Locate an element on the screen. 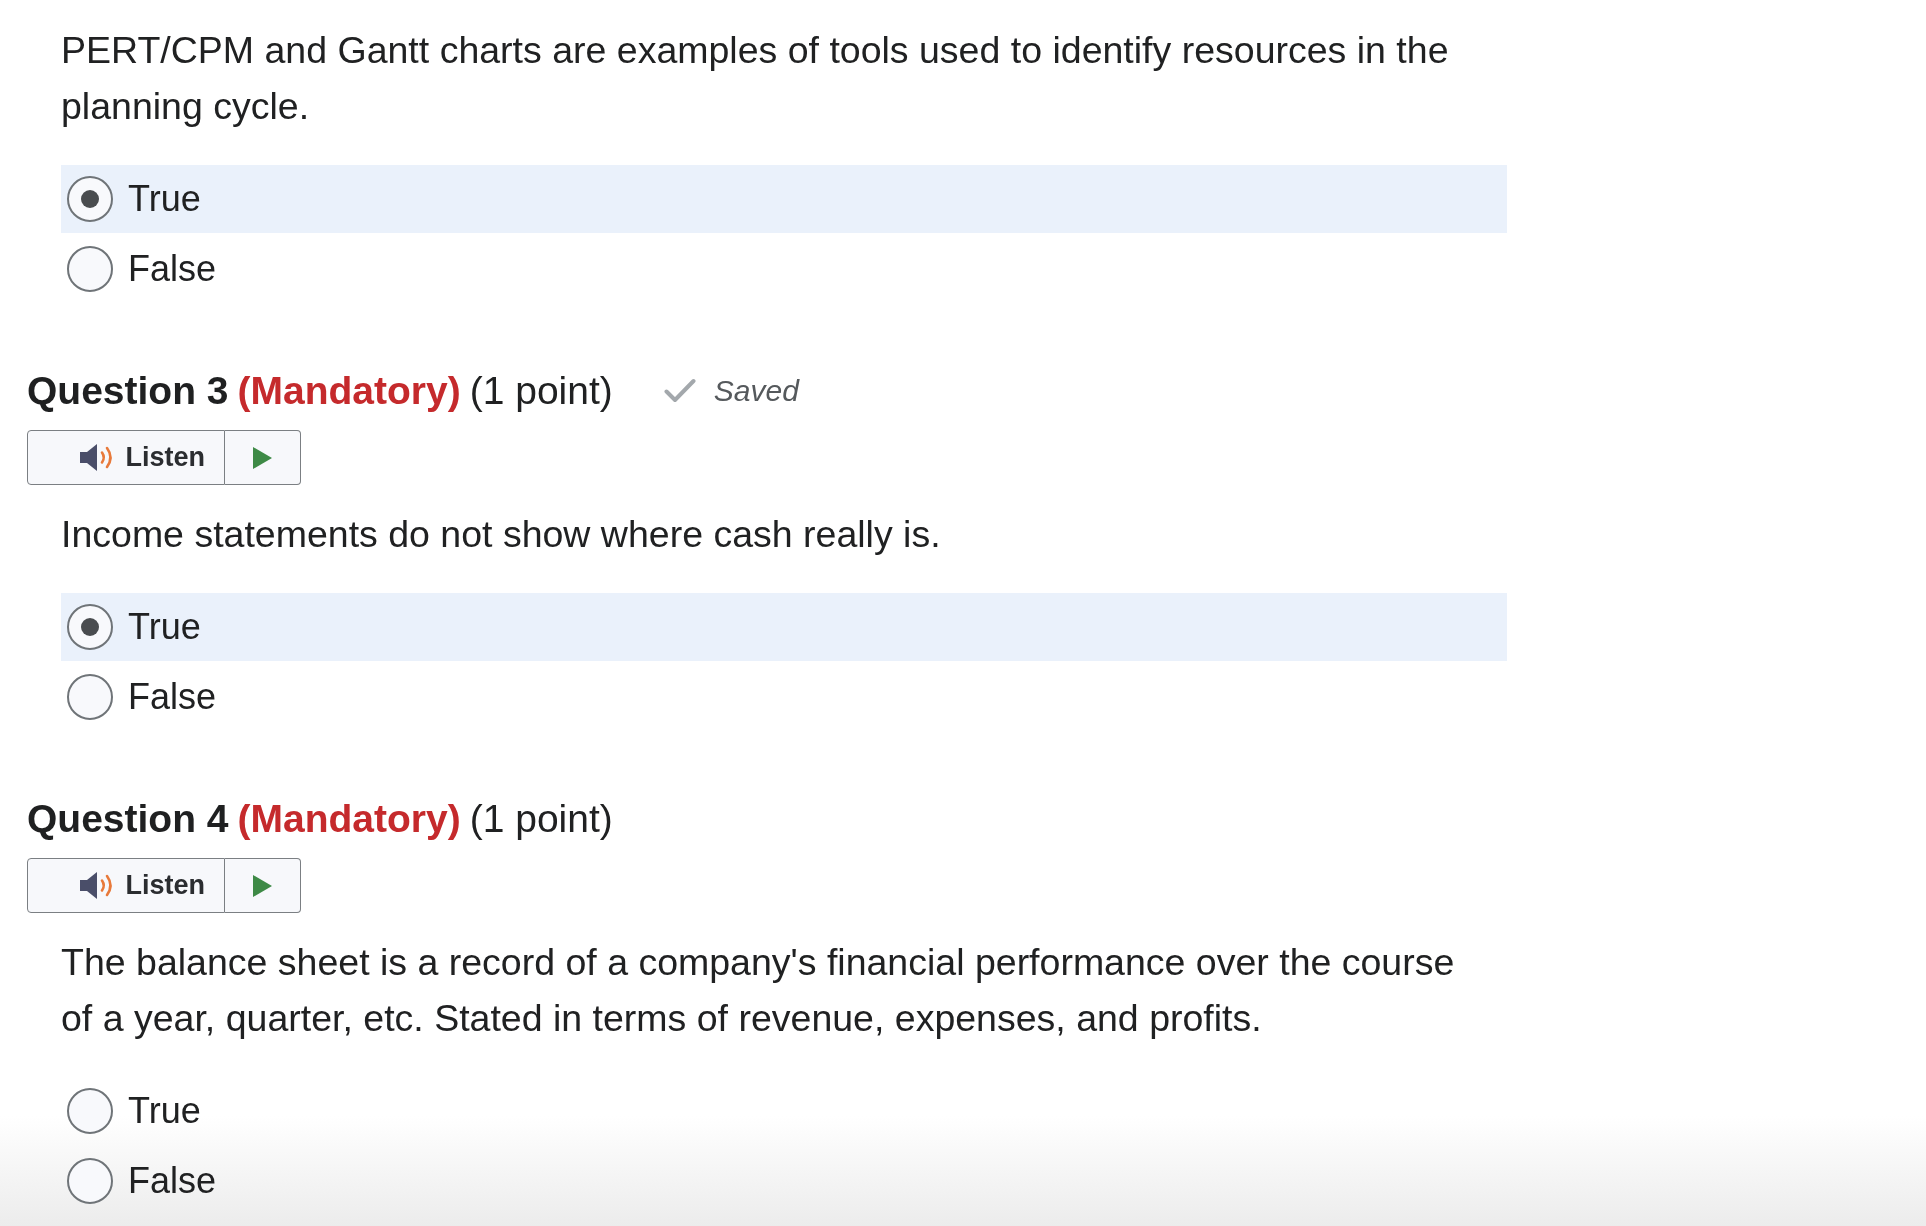 The image size is (1926, 1226). question-text: Income statements do not show where cash really is. is located at coordinates (501, 534).